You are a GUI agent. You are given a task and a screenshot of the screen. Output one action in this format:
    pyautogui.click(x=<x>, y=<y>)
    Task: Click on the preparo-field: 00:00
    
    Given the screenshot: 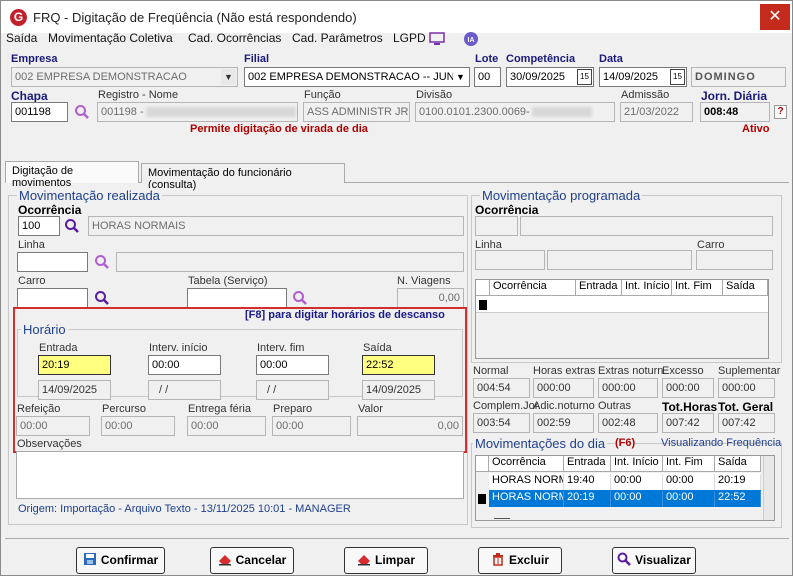 What is the action you would take?
    pyautogui.click(x=311, y=426)
    